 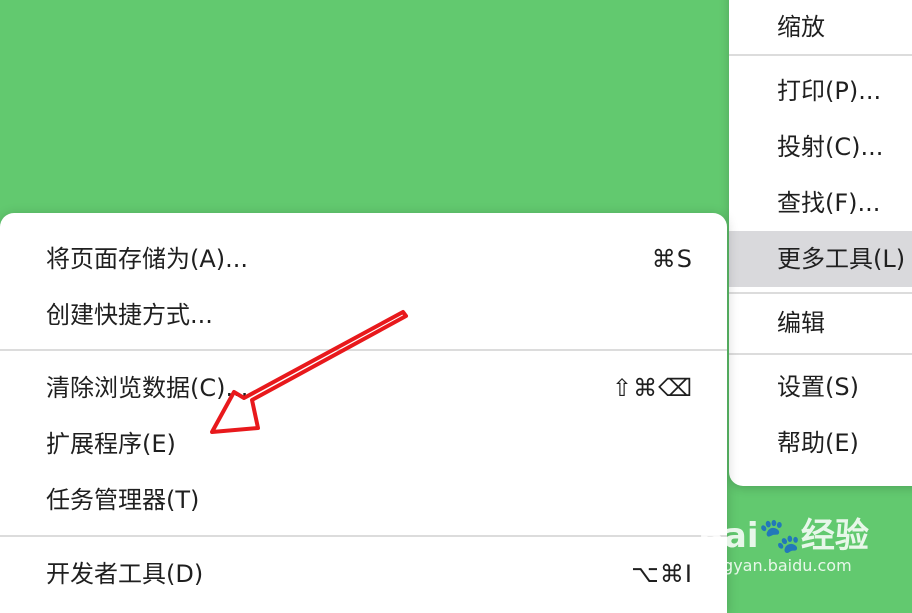 I want to click on menu-item-more-tools: 更多工具(L), so click(x=820, y=259).